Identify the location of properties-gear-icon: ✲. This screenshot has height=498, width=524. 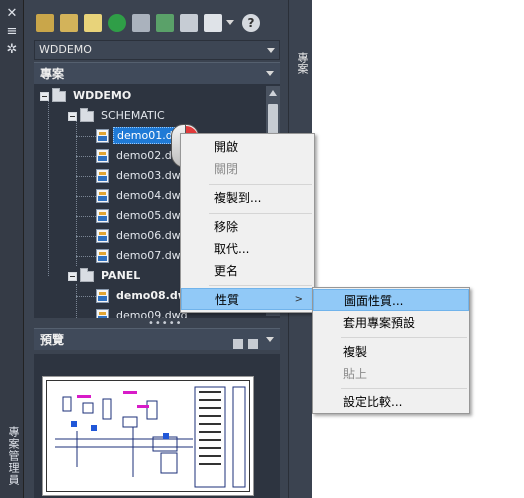
(12, 50).